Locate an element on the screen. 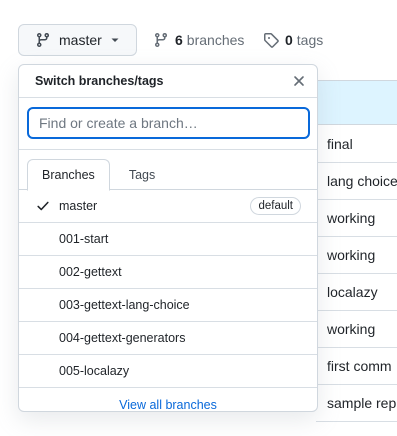 The image size is (397, 436). branch-filter-input is located at coordinates (168, 123).